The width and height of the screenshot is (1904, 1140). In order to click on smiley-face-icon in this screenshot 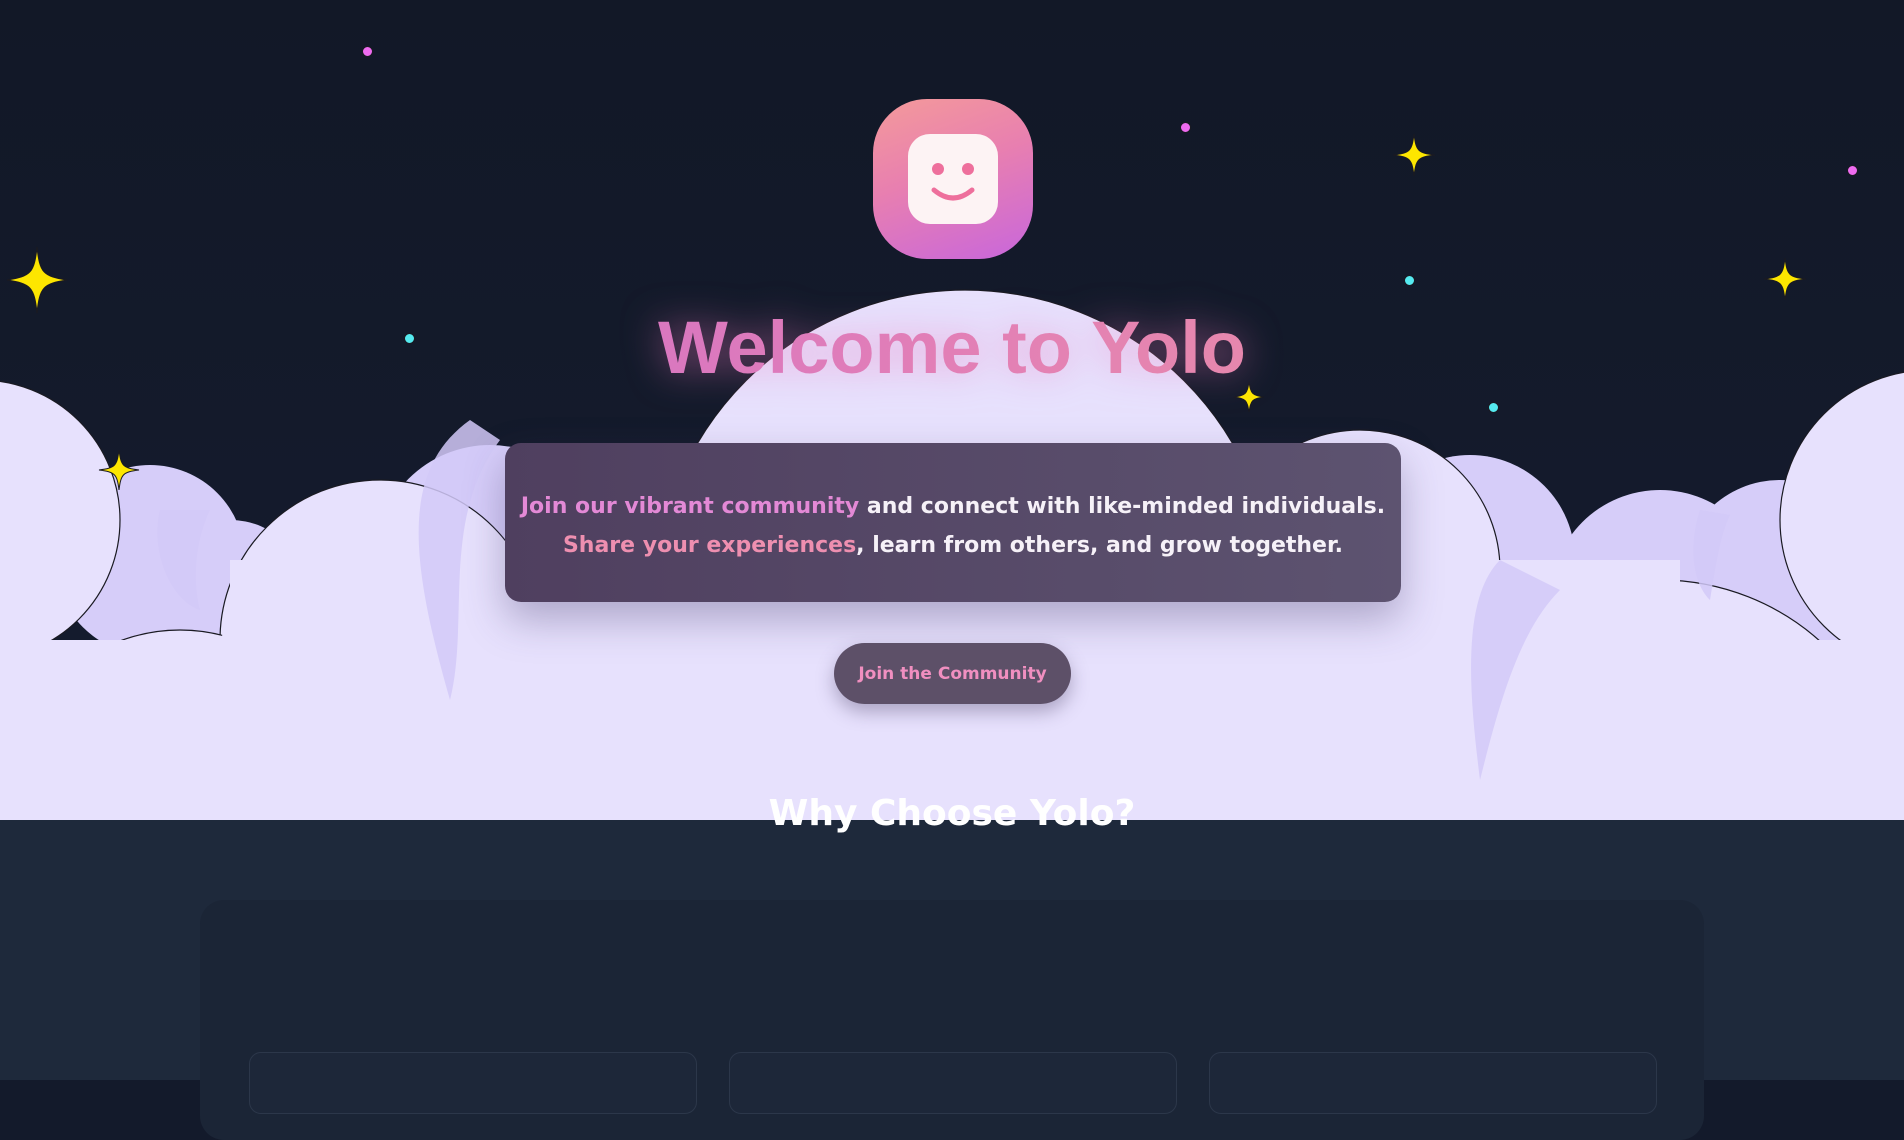, I will do `click(953, 179)`.